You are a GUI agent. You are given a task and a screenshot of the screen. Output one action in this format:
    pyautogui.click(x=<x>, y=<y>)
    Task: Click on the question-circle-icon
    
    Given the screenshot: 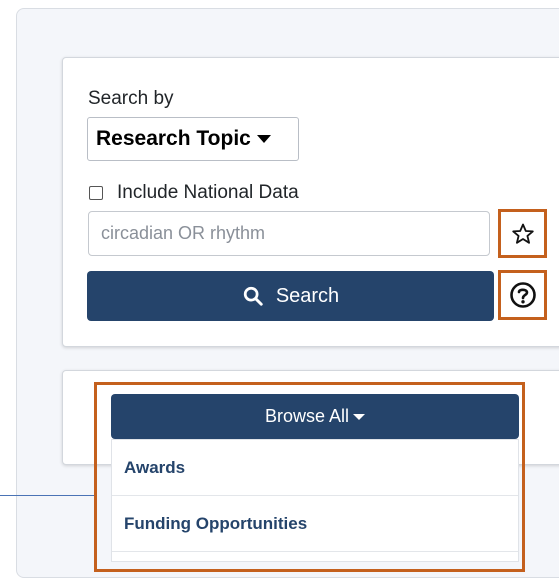 What is the action you would take?
    pyautogui.click(x=522, y=295)
    